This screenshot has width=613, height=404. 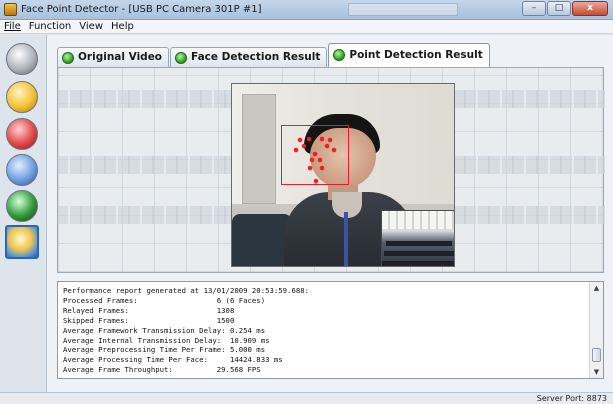 What do you see at coordinates (50, 26) in the screenshot?
I see `menu-function: Function` at bounding box center [50, 26].